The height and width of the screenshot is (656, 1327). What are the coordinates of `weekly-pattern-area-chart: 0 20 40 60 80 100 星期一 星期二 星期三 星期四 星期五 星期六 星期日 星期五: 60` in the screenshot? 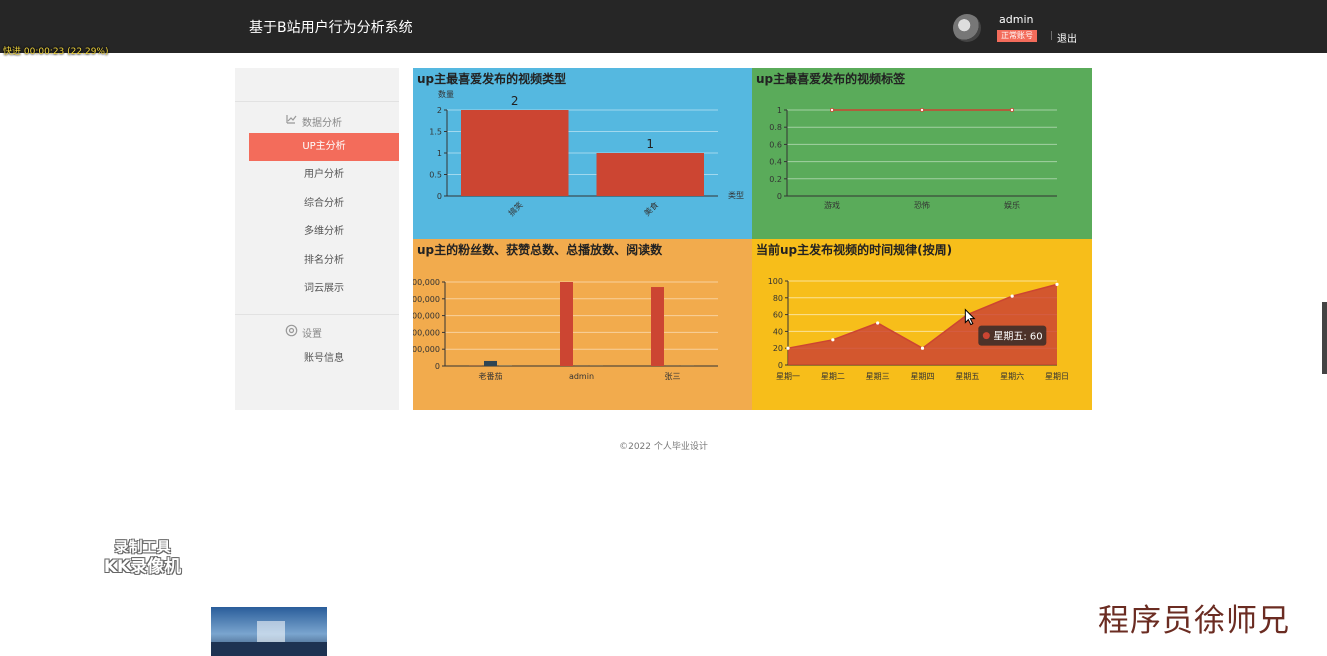 It's located at (922, 324).